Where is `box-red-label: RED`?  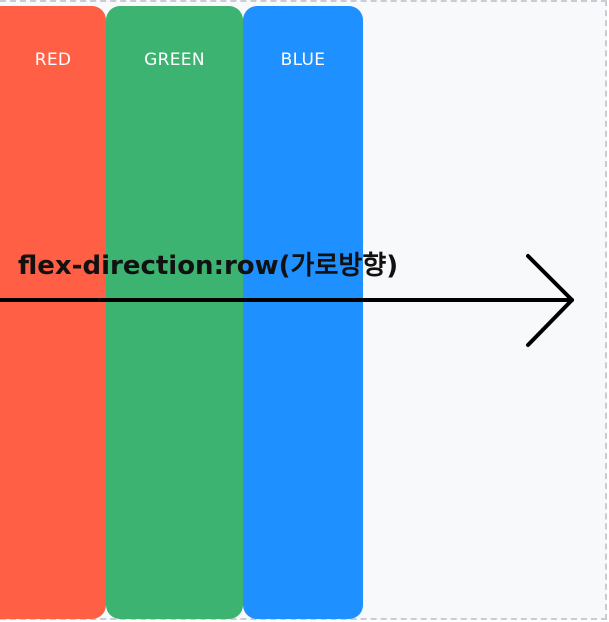 box-red-label: RED is located at coordinates (53, 60).